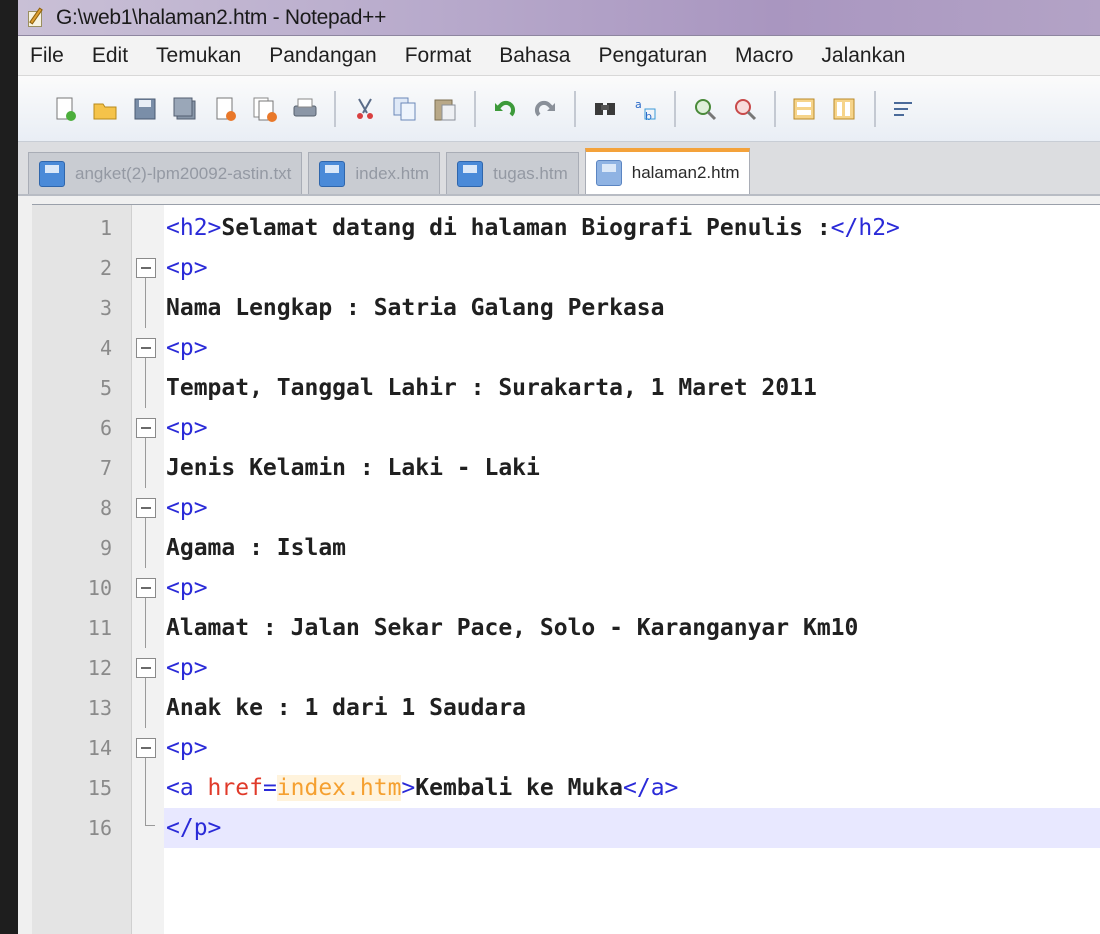 This screenshot has width=1100, height=934. Describe the element at coordinates (534, 56) in the screenshot. I see `menu-bahasa: Bahasa` at that location.